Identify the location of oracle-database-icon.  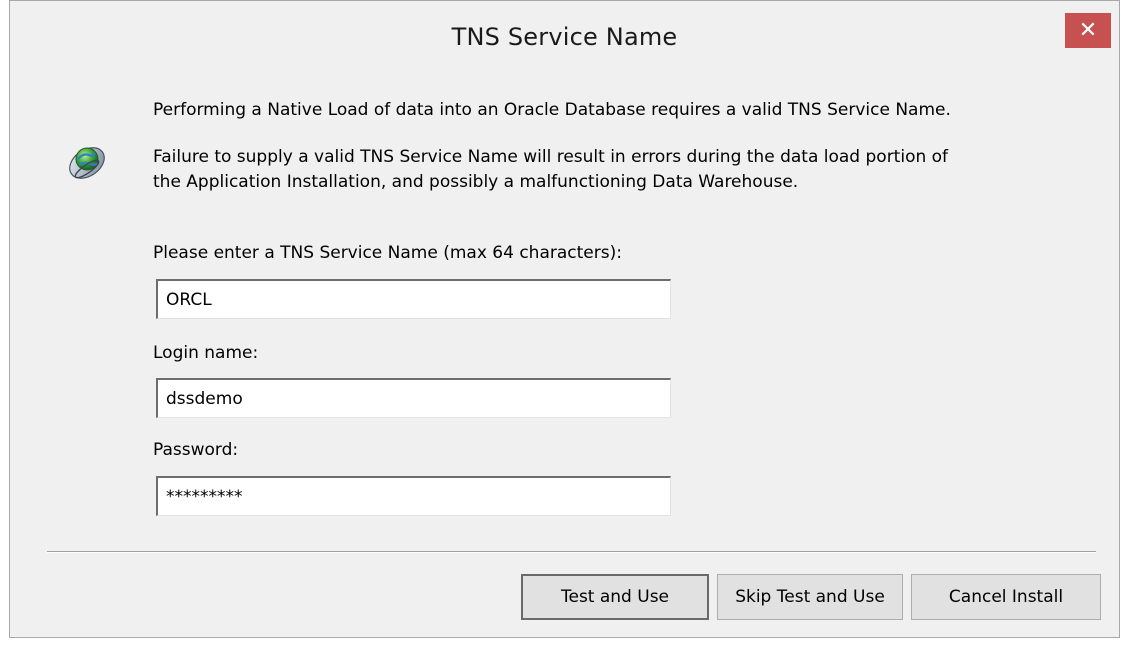
(87, 163).